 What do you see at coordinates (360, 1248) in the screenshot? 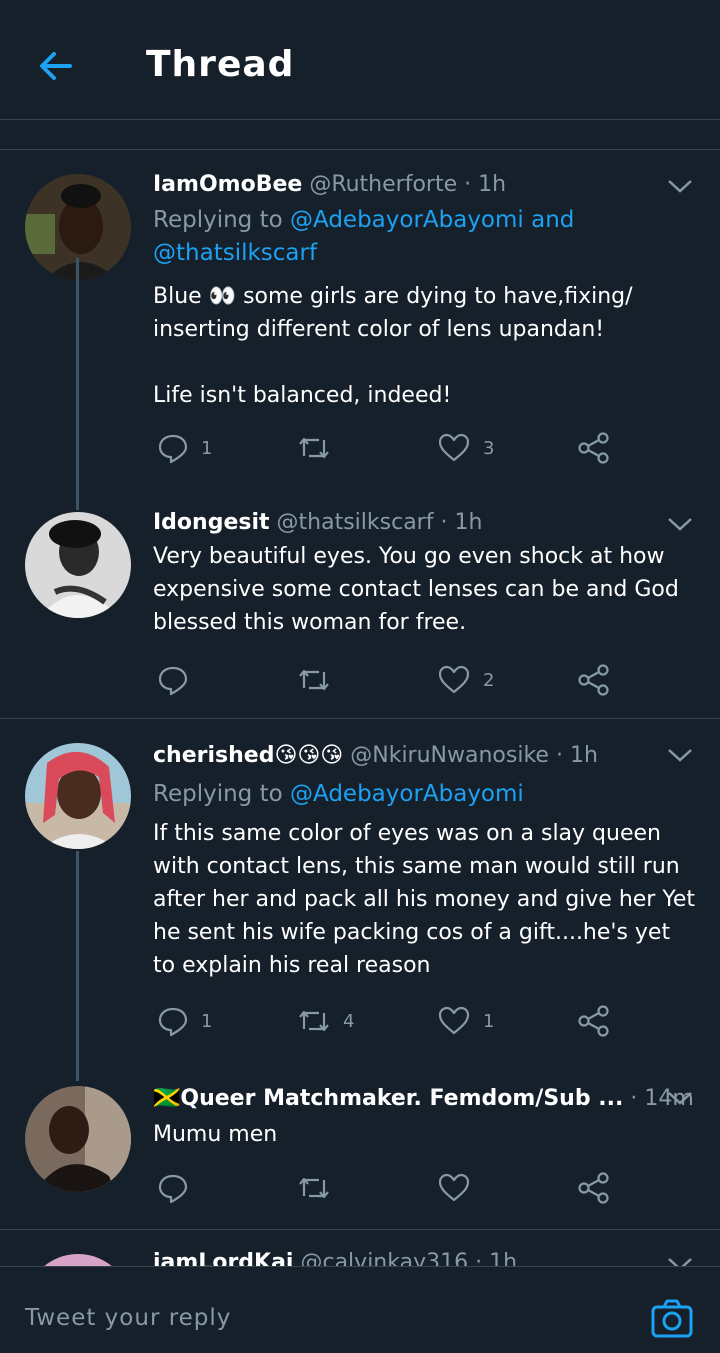
I see `tweet: iamLordKai @calvinkay316 · 1h` at bounding box center [360, 1248].